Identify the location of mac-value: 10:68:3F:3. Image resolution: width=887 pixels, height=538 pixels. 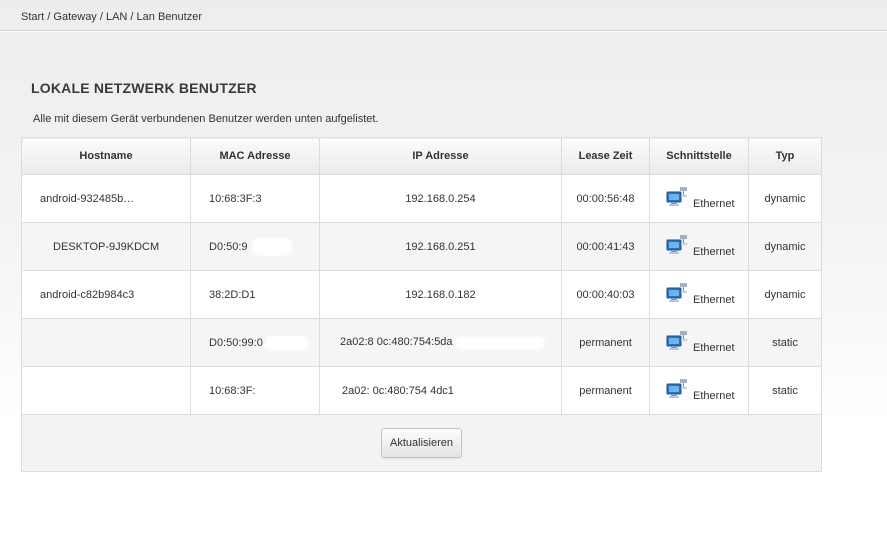
(235, 198).